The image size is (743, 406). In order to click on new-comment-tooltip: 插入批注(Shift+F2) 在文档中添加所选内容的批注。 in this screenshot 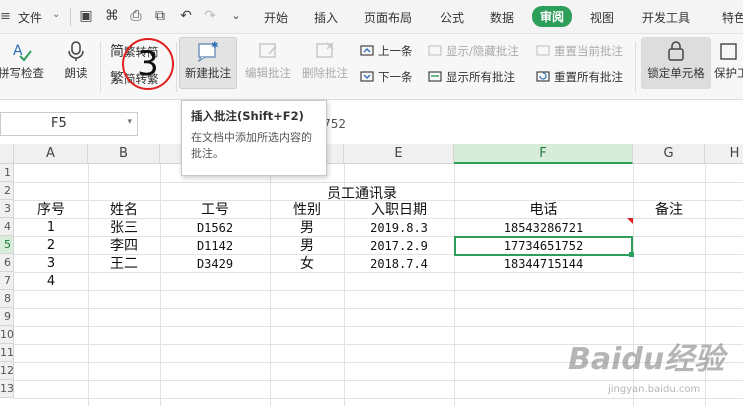, I will do `click(254, 138)`.